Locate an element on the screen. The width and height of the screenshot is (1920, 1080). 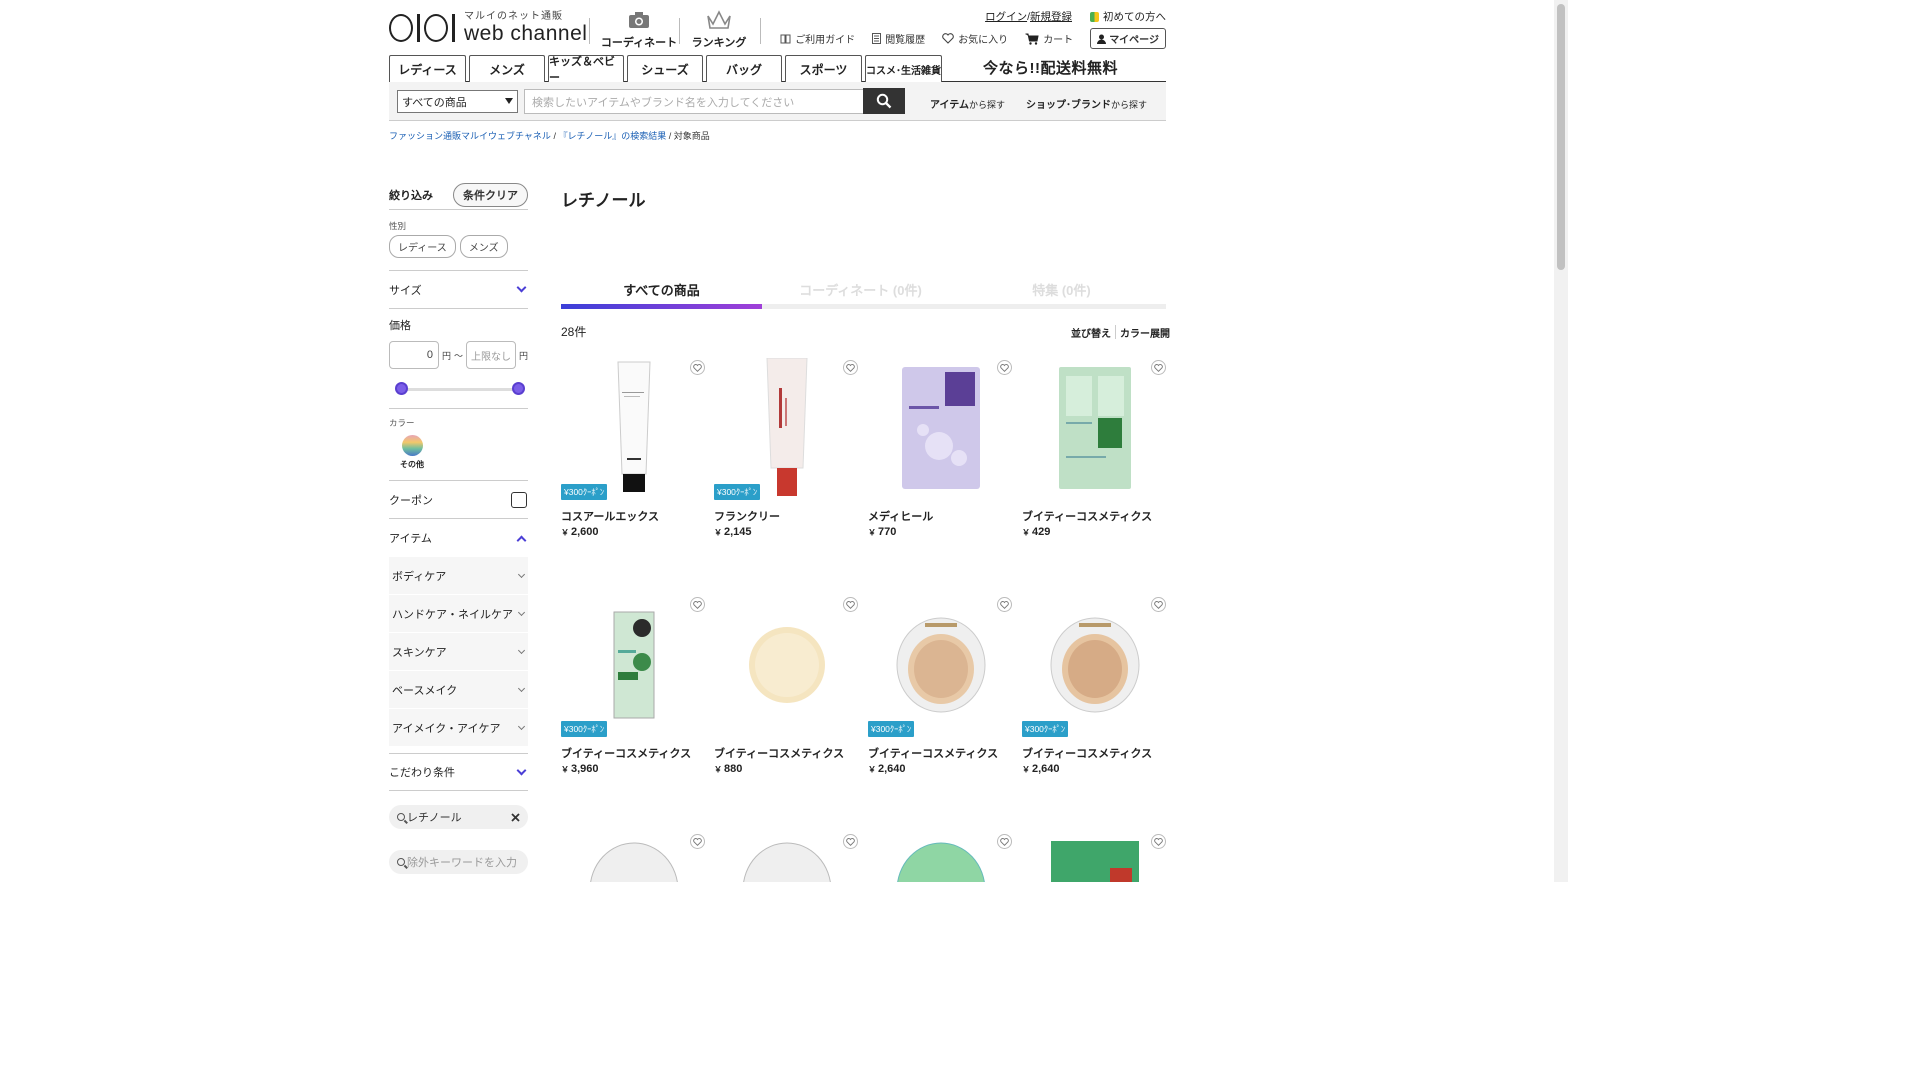
scrollbar-thumb is located at coordinates (1561, 137).